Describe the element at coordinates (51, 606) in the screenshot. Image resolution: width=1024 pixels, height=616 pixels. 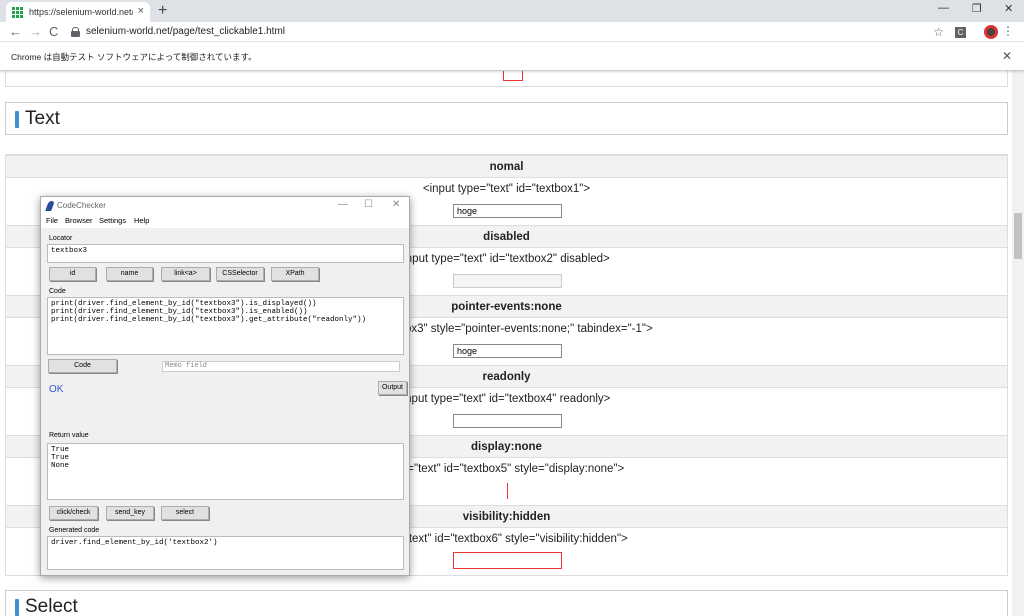
I see `section-title: Select` at that location.